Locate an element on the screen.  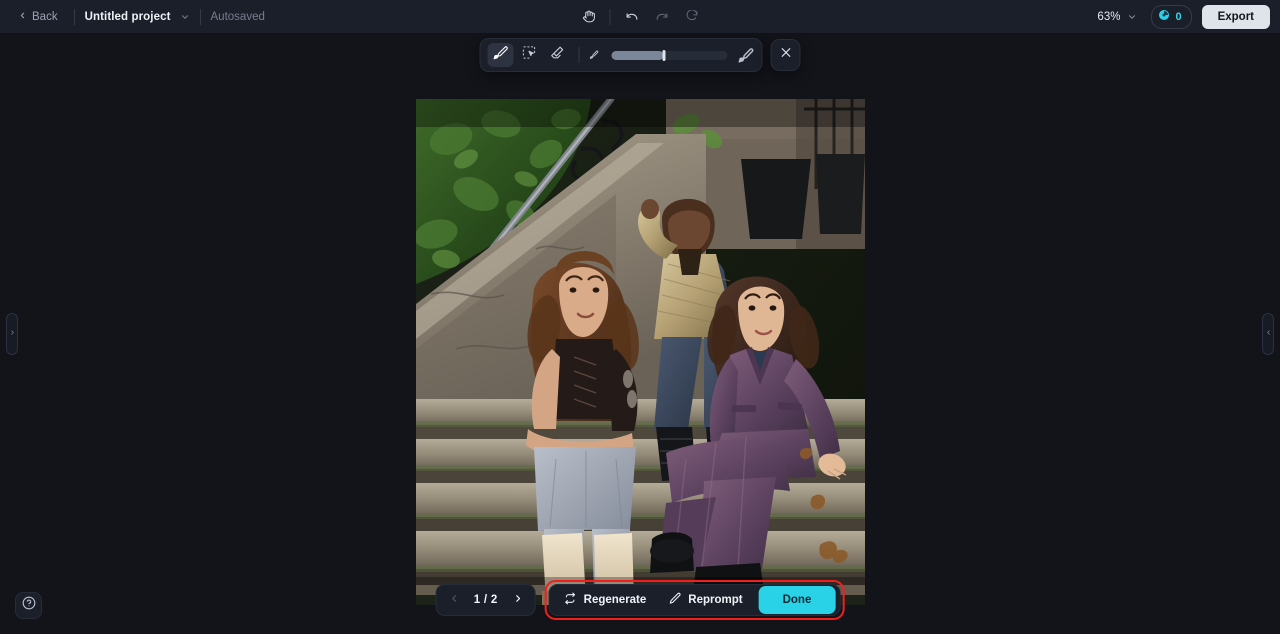
eraser-icon is located at coordinates (556, 55).